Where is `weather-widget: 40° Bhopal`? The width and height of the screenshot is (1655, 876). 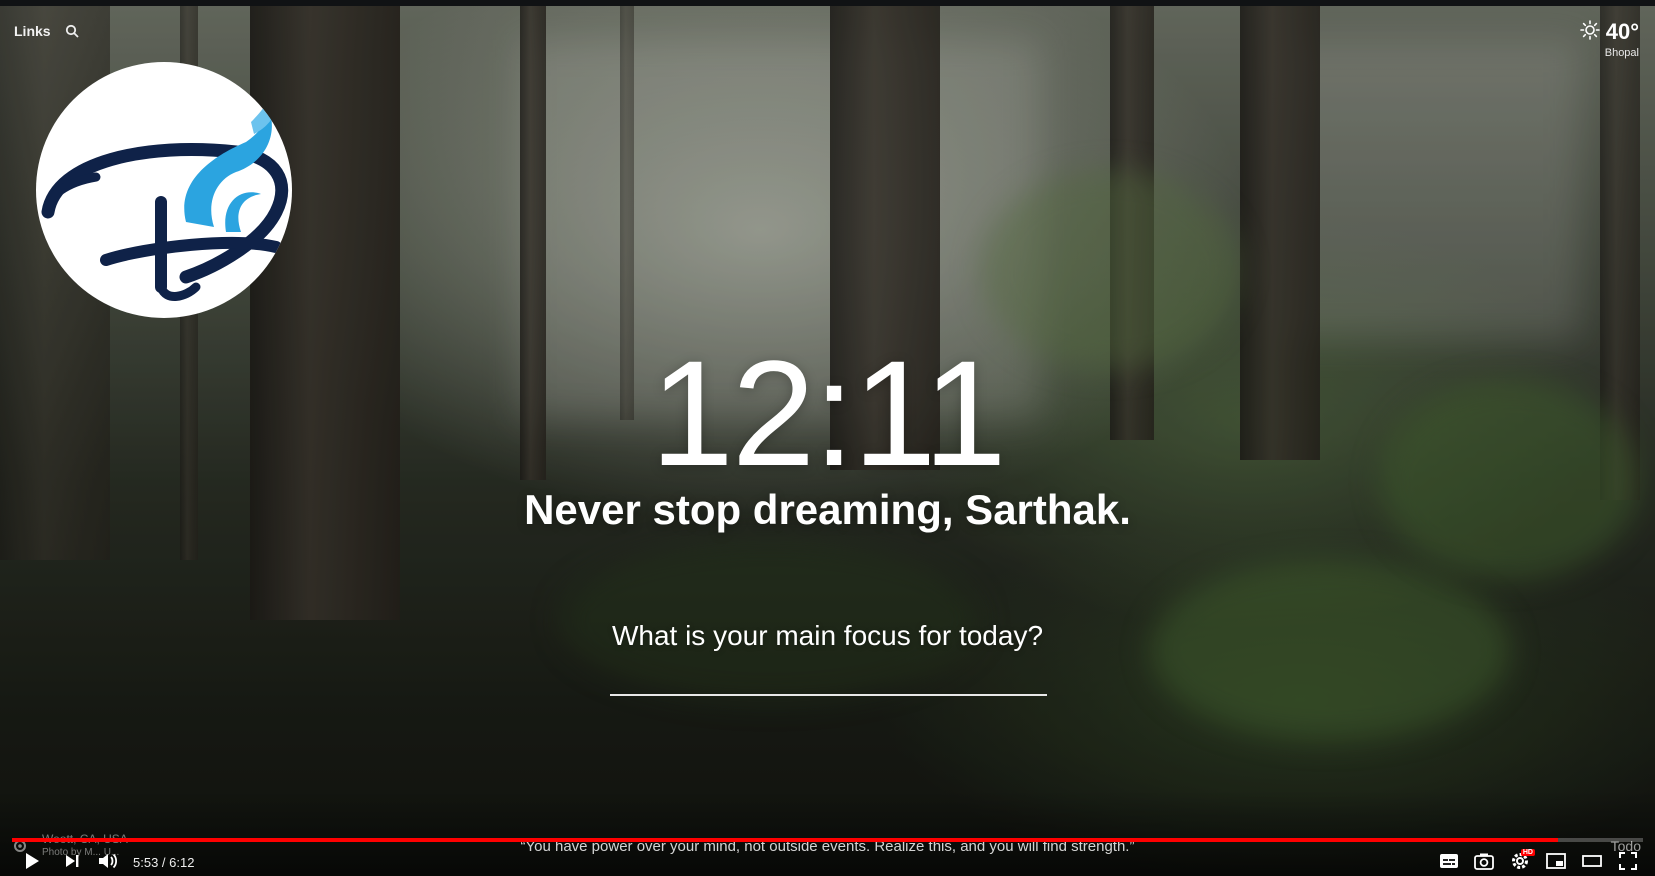
weather-widget: 40° Bhopal is located at coordinates (1609, 39).